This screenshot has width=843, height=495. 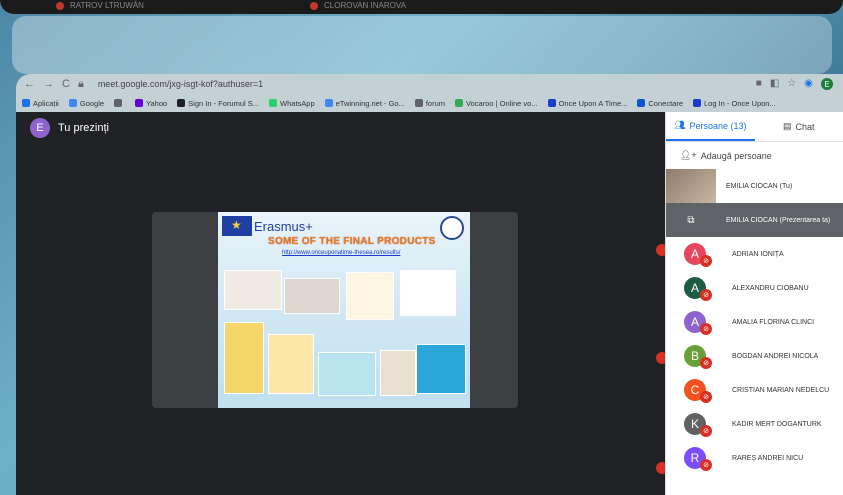 I want to click on participant-name: EMILIA CIOCAN (Tu), so click(x=759, y=186).